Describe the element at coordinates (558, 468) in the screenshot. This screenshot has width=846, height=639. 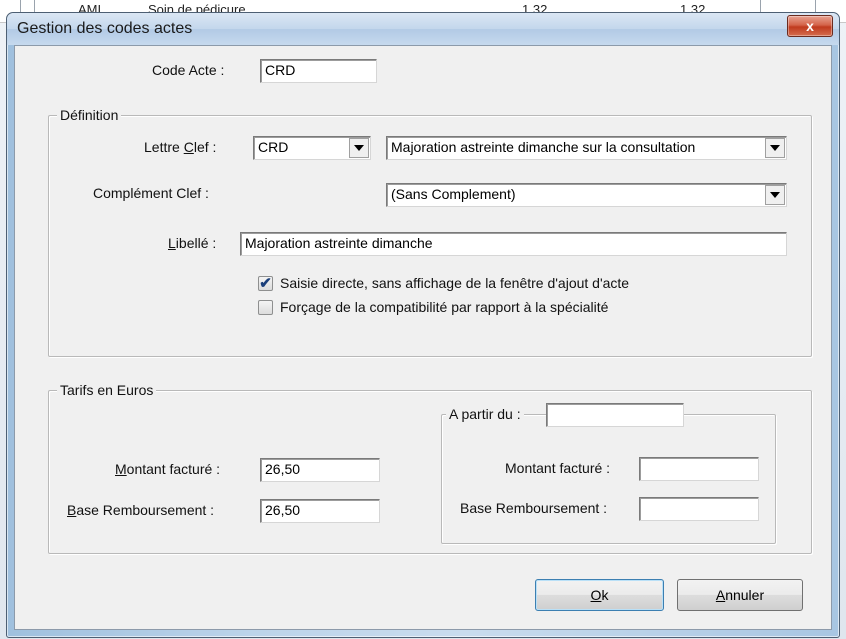
I see `future-montant-facture-label: Montant facturé :` at that location.